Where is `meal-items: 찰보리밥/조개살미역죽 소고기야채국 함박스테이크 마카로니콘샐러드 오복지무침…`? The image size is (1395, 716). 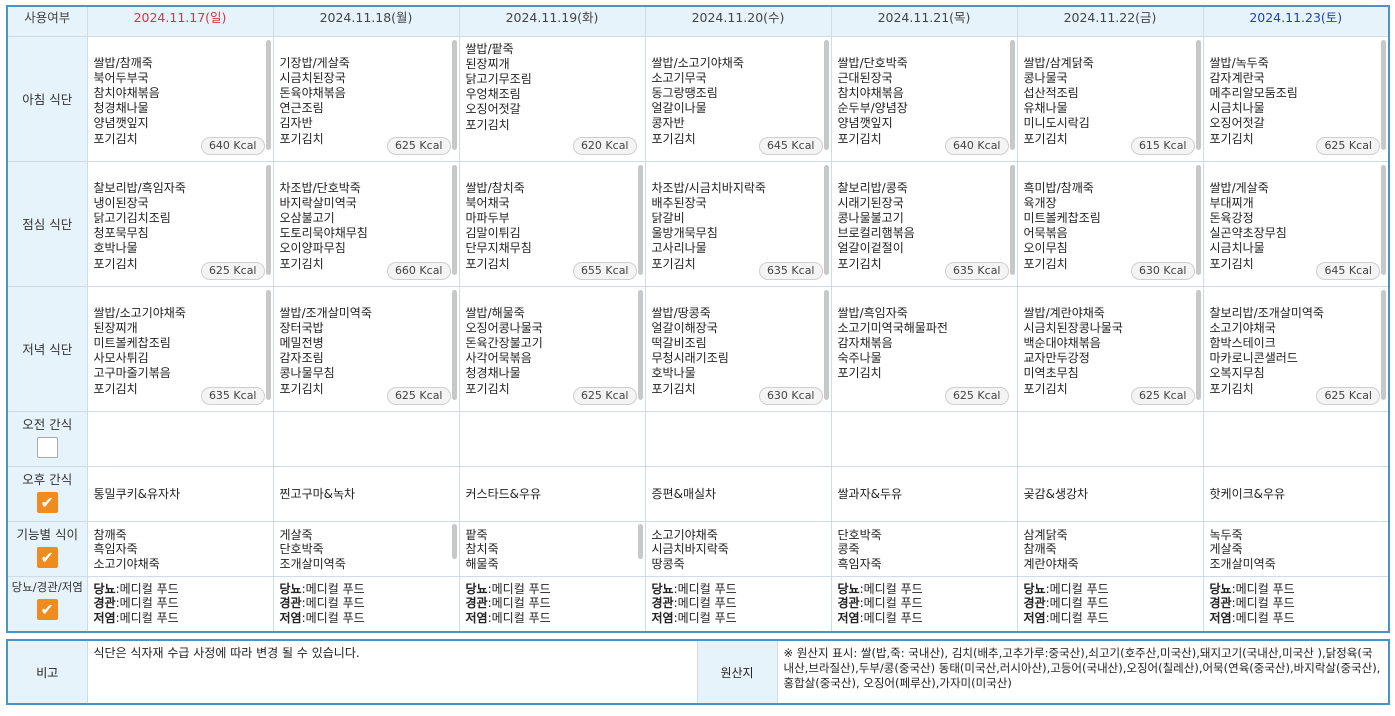 meal-items: 찰보리밥/조개살미역죽 소고기야채국 함박스테이크 마카로니콘샐러드 오복지무침… is located at coordinates (1266, 350).